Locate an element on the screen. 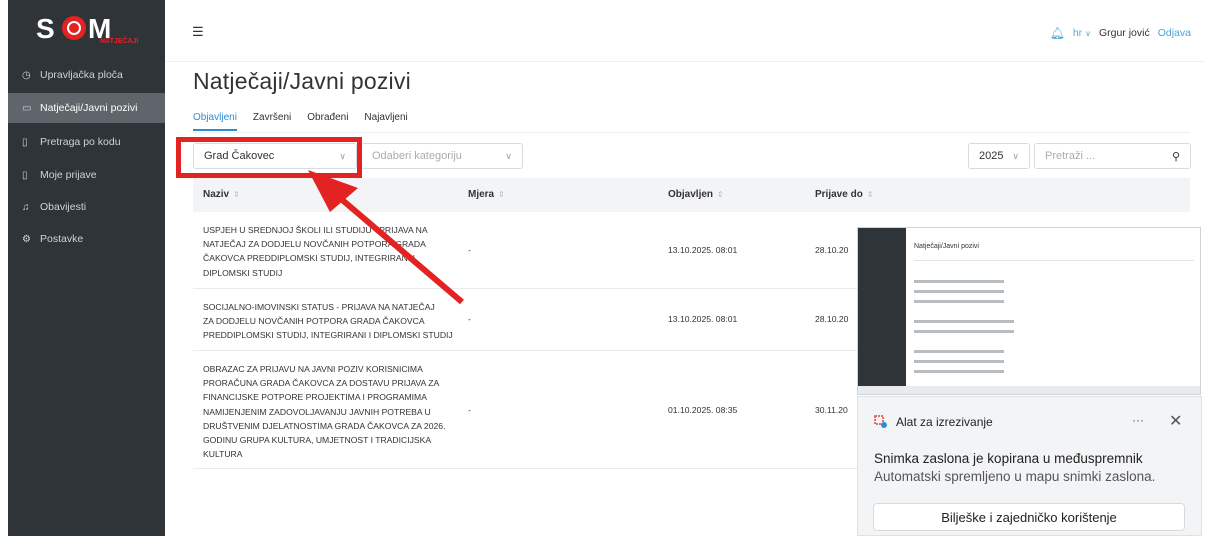  bell-icon: ♫ is located at coordinates (26, 207).